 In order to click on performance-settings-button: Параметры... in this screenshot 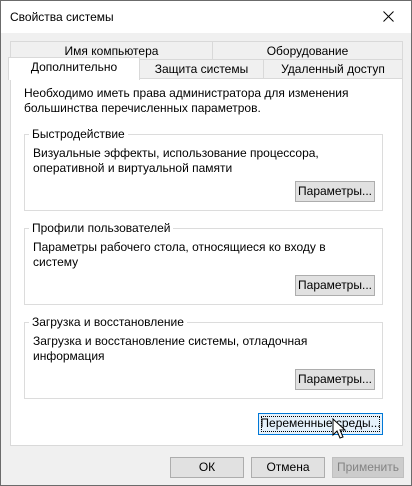, I will do `click(335, 191)`.